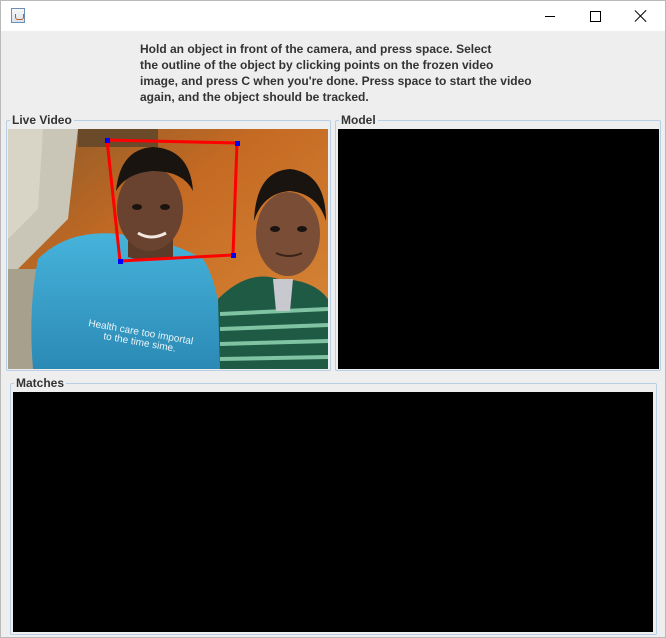 The width and height of the screenshot is (666, 638). I want to click on matches-title: Matches, so click(40, 383).